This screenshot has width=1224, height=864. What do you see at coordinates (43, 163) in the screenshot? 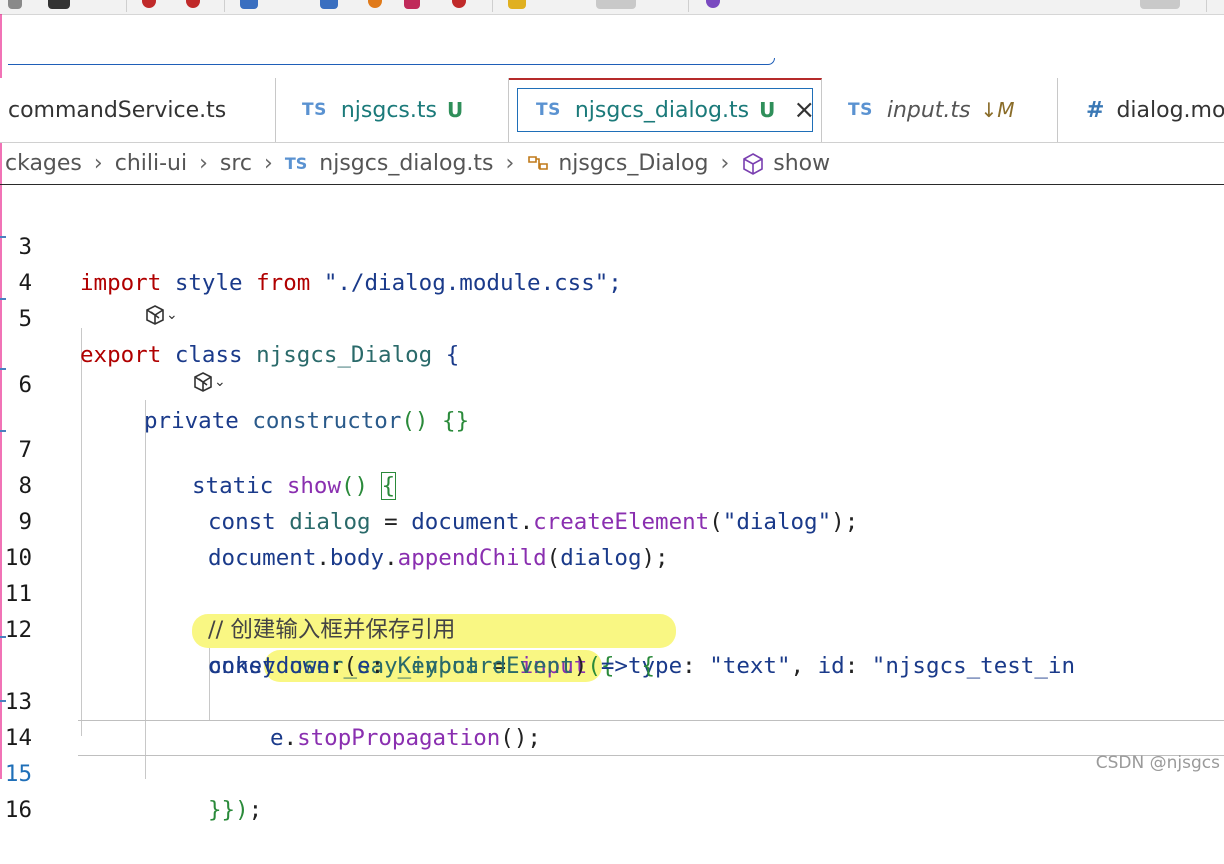
I see `breadcrumb-item: ckages` at bounding box center [43, 163].